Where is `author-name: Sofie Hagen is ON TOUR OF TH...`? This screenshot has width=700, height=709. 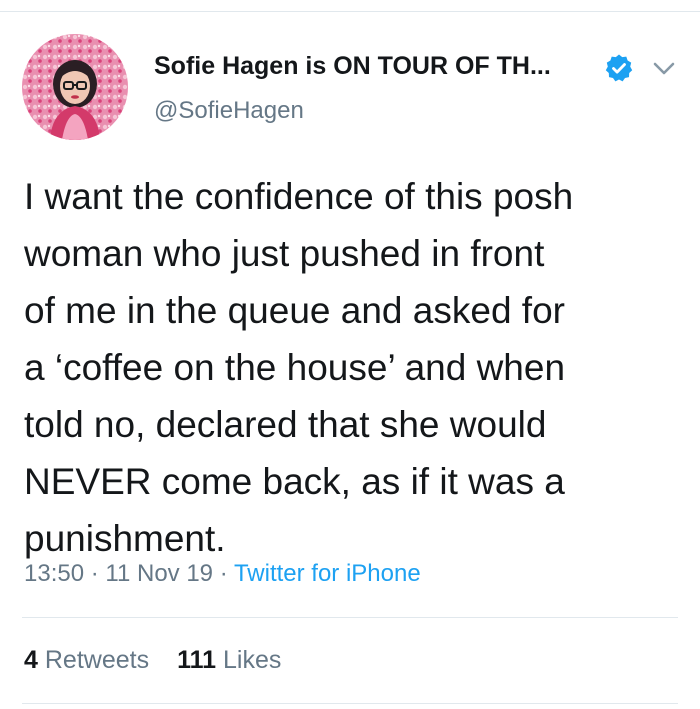 author-name: Sofie Hagen is ON TOUR OF TH... is located at coordinates (352, 66).